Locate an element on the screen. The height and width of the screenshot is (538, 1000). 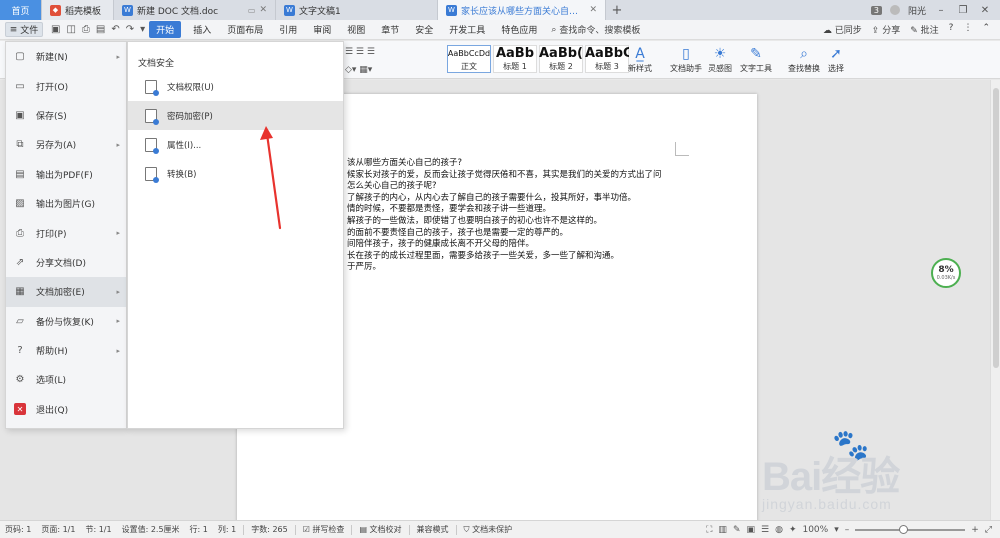
align-icon: ☰ ☰ ☰ is located at coordinates (360, 52).